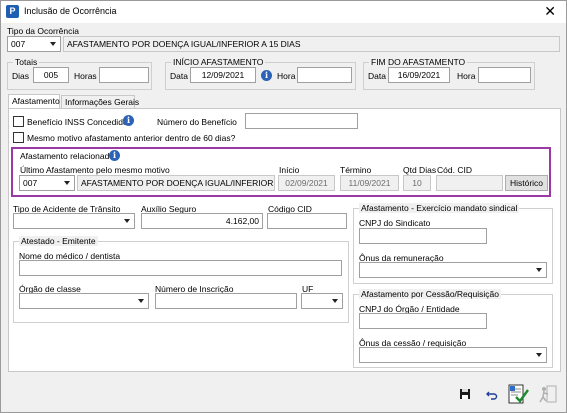 The height and width of the screenshot is (413, 567). I want to click on inicio-data-label: Data, so click(179, 76).